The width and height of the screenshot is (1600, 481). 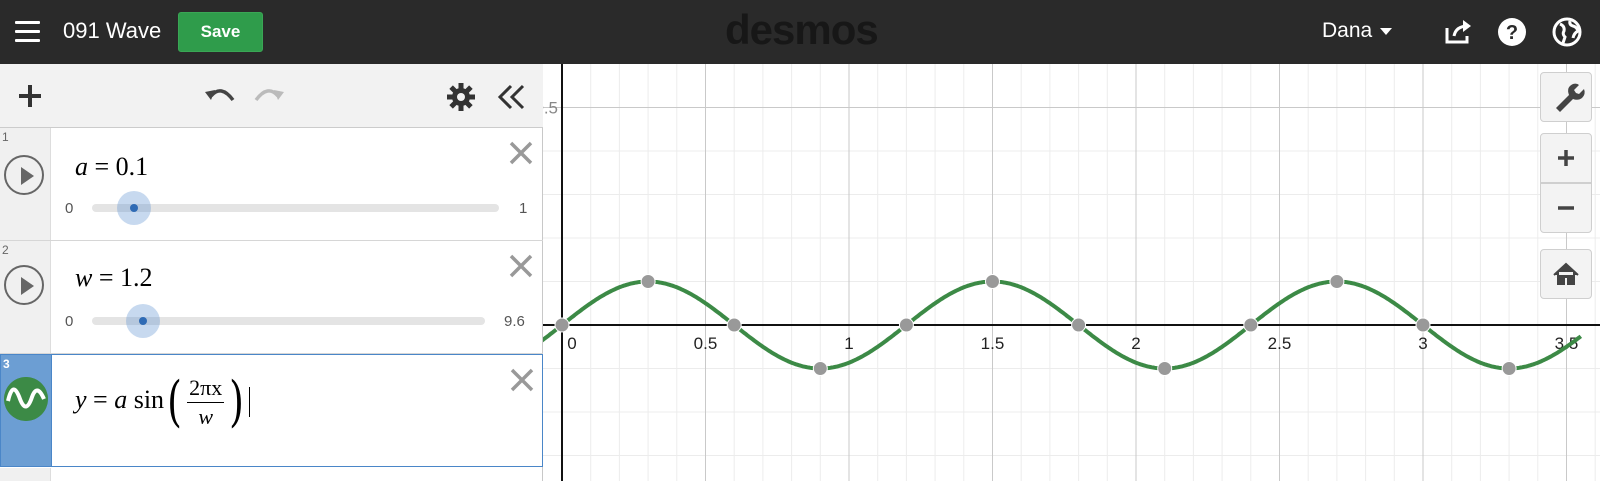 What do you see at coordinates (6, 364) in the screenshot?
I see `expression-number: 3` at bounding box center [6, 364].